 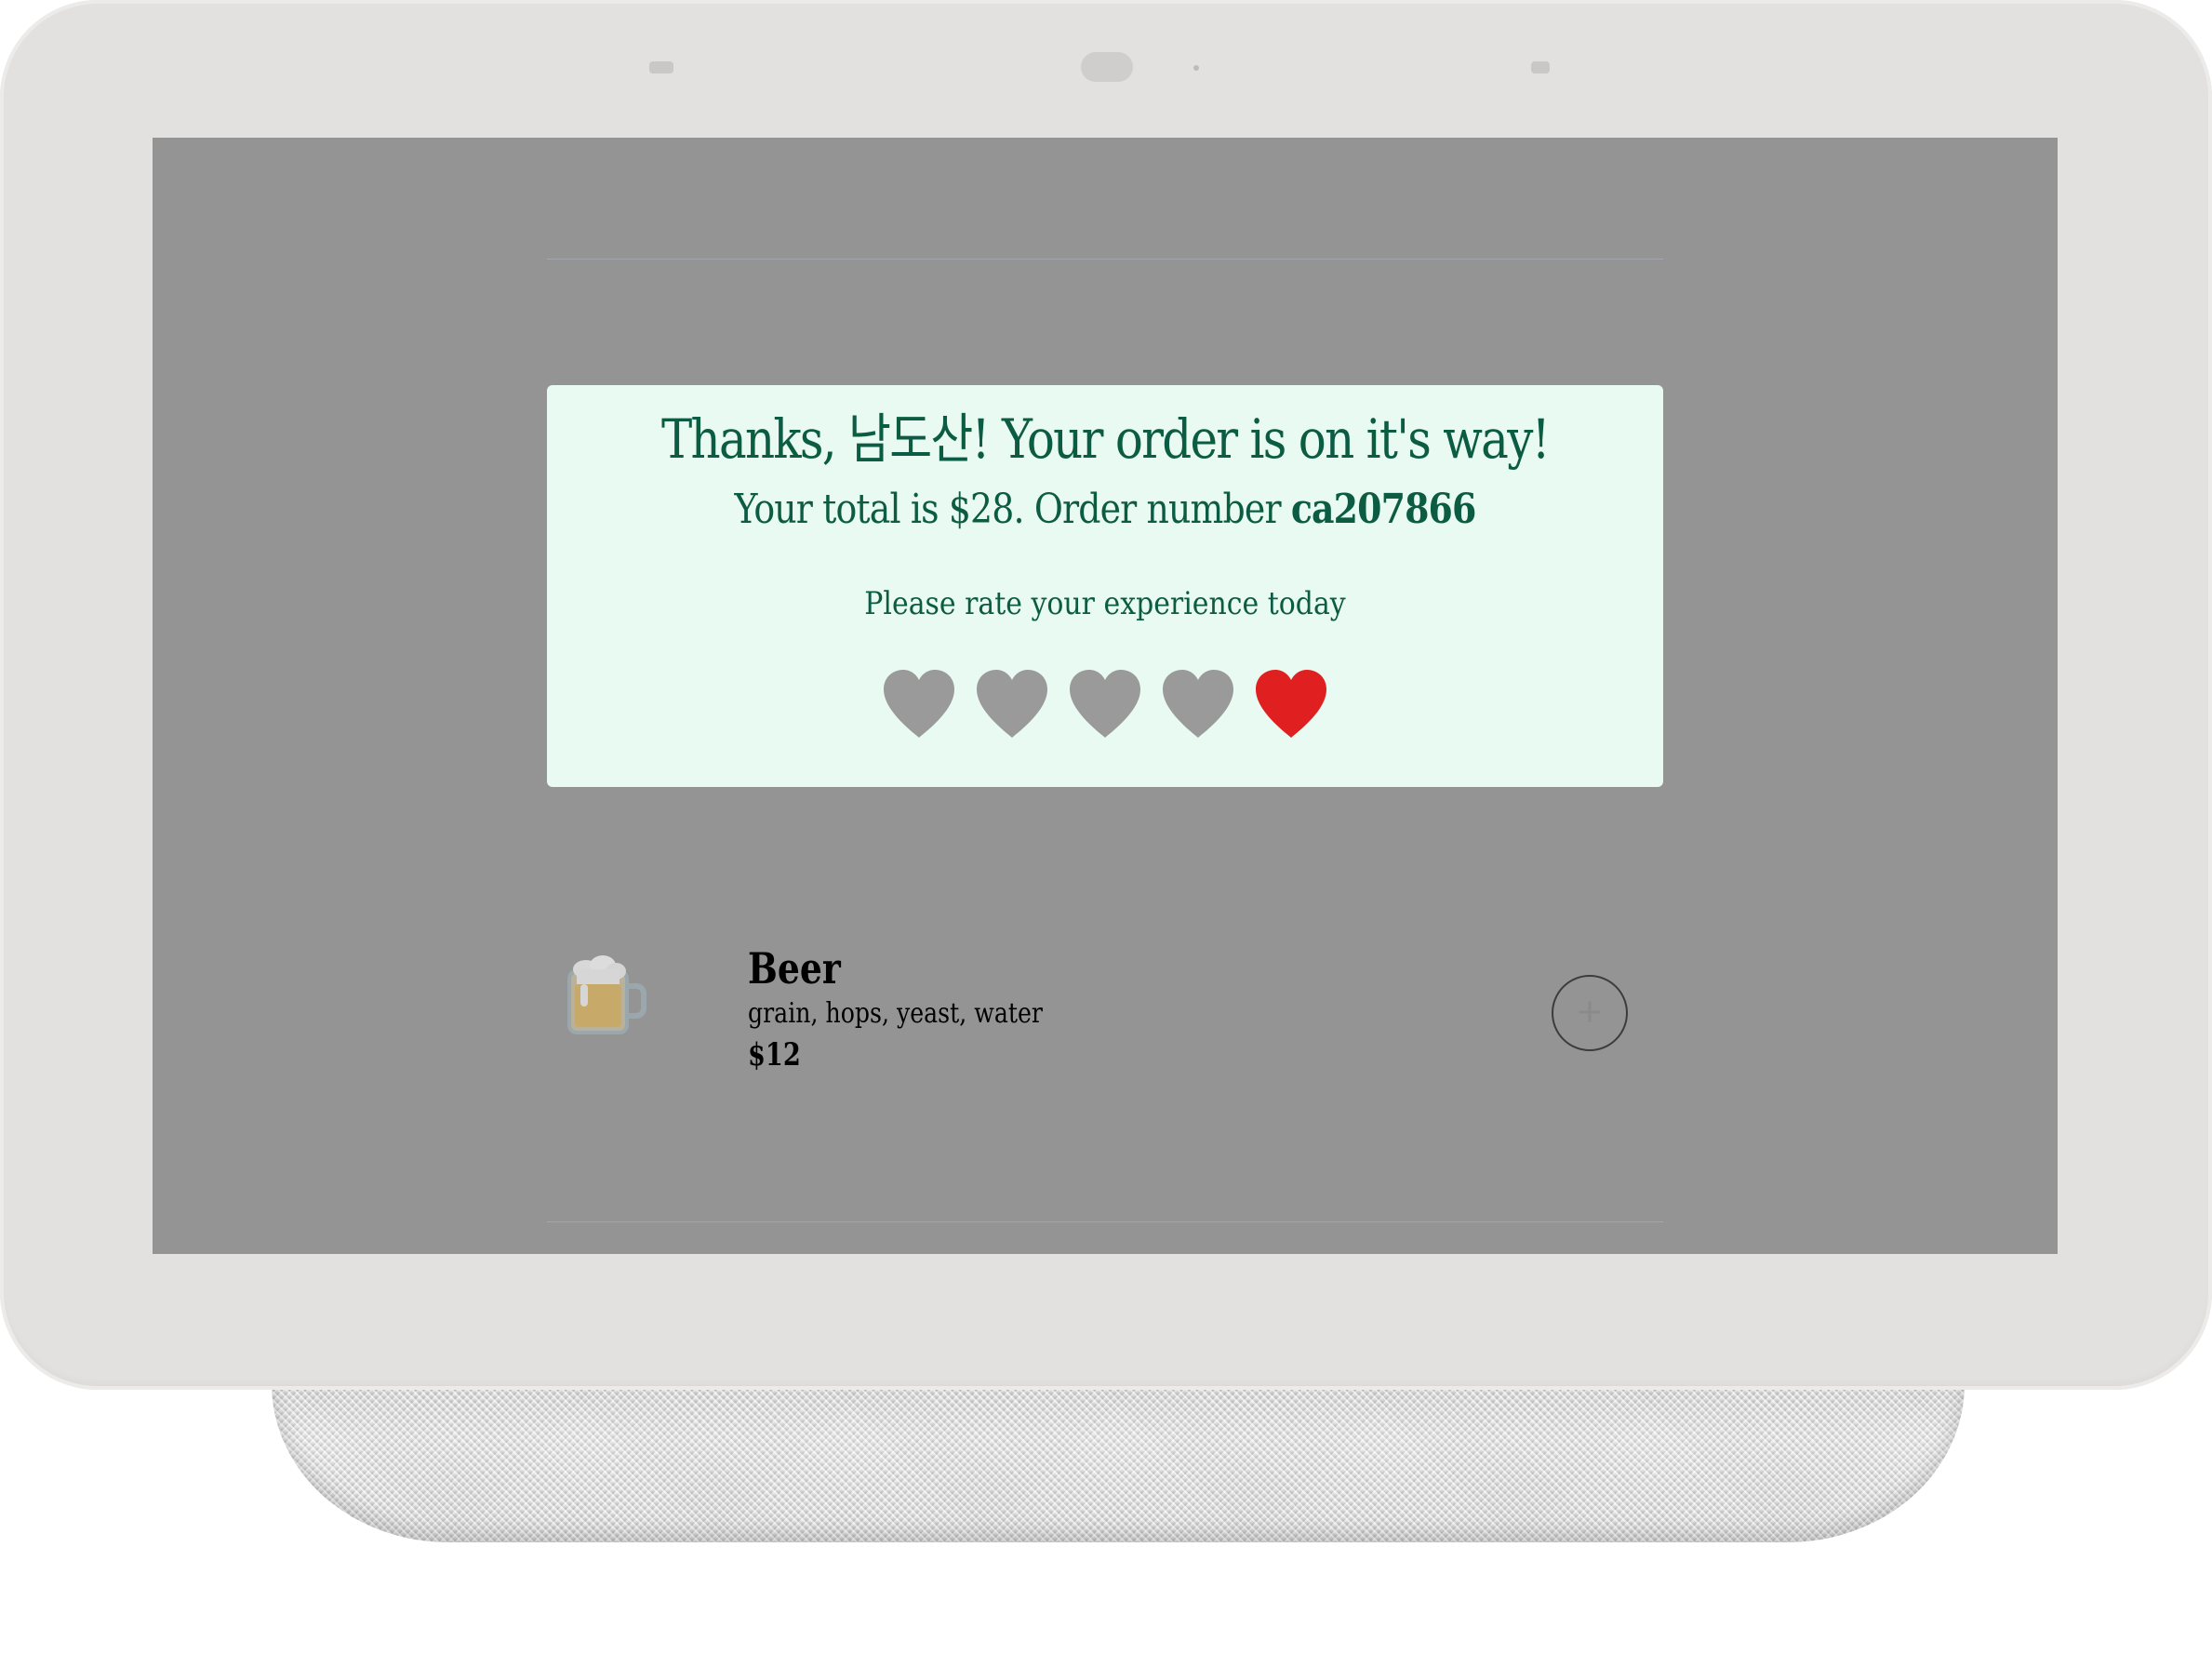 I want to click on light-sensor, so click(x=1196, y=68).